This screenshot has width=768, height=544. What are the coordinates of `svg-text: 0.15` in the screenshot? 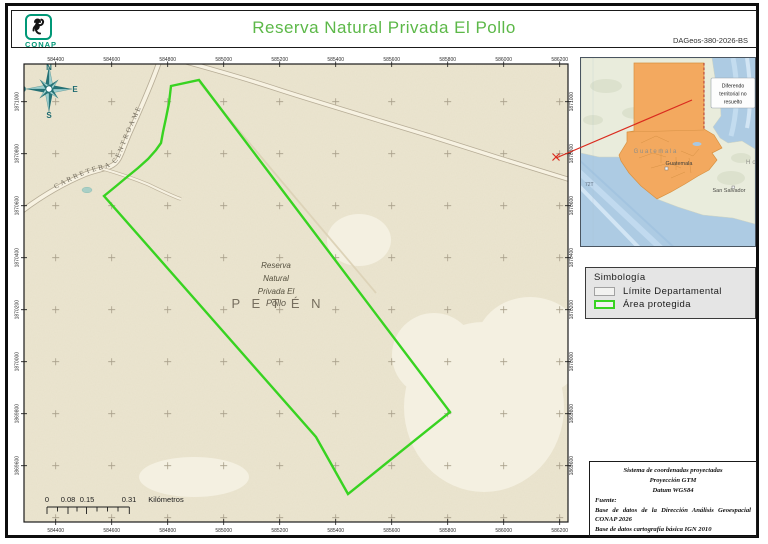 It's located at (87, 499).